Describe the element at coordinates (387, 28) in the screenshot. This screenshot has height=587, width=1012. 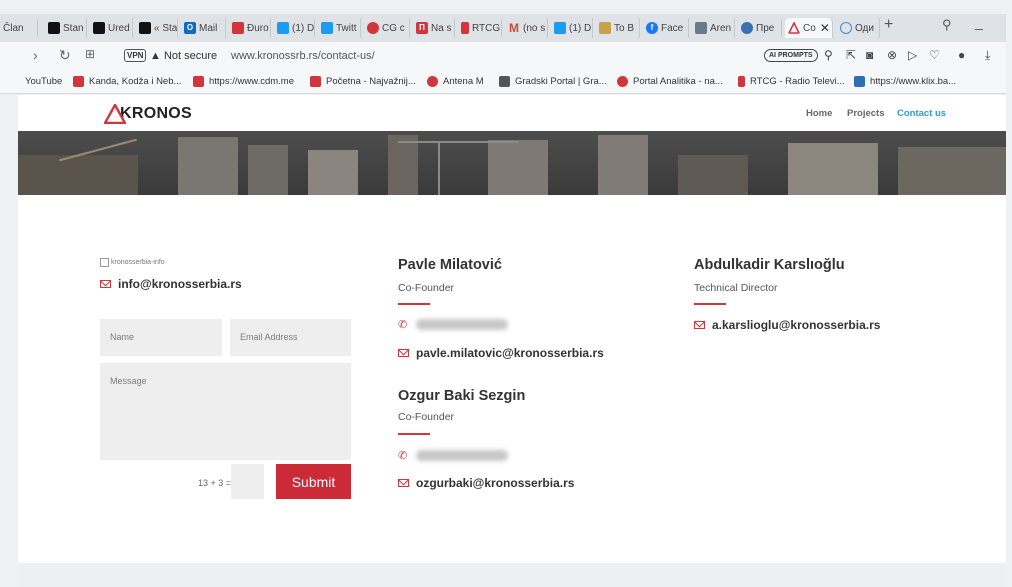
I see `tab: CG c` at that location.